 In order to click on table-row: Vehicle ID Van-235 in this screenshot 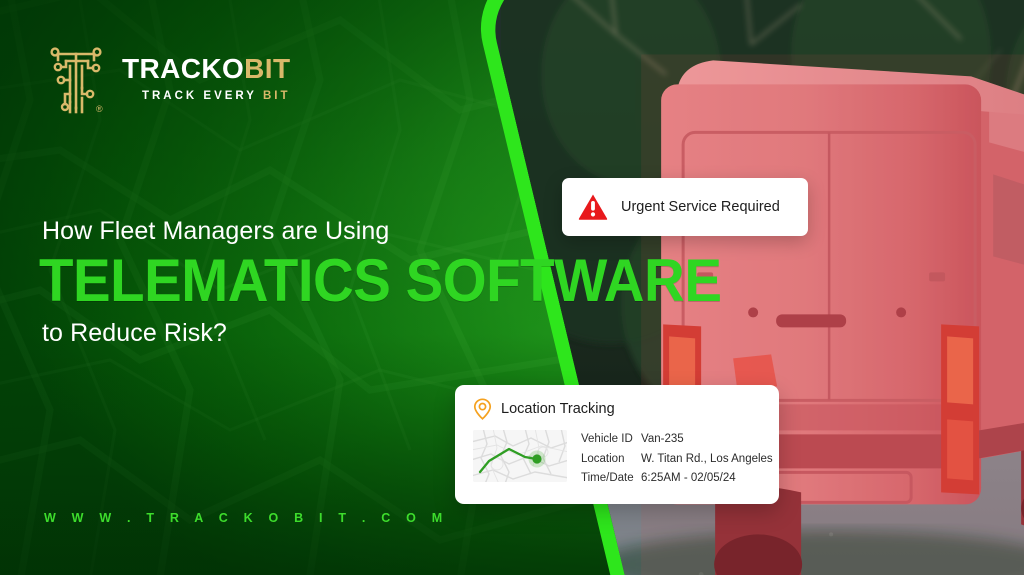, I will do `click(677, 439)`.